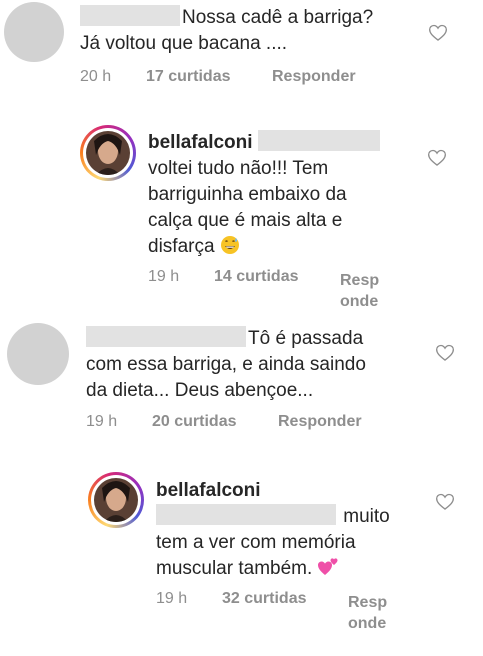  Describe the element at coordinates (229, 245) in the screenshot. I see `grinning-sweat-emoji` at that location.